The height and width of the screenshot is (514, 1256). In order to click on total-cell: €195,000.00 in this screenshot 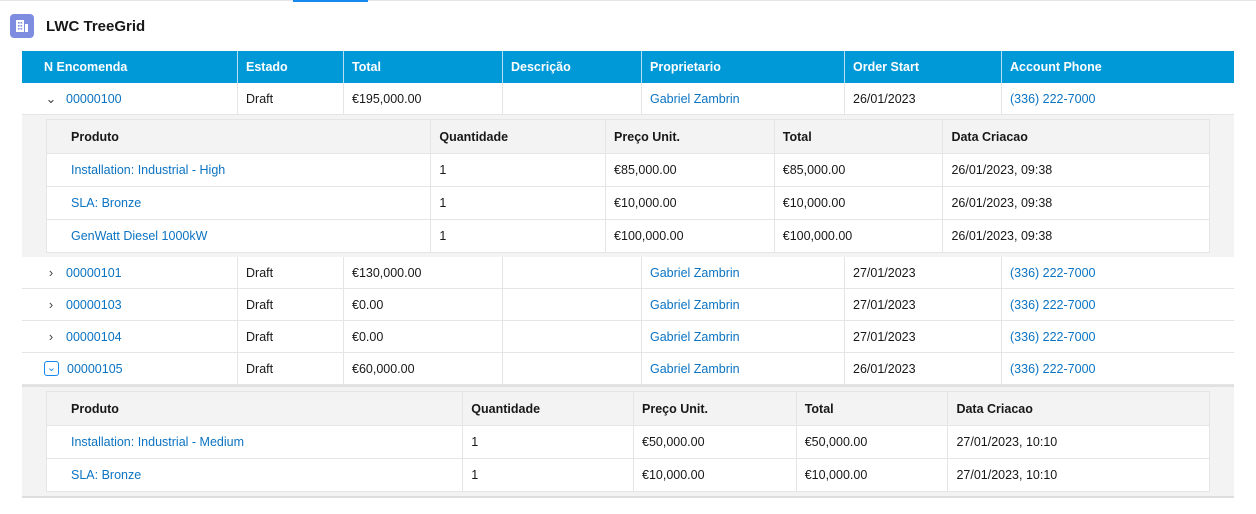, I will do `click(423, 98)`.